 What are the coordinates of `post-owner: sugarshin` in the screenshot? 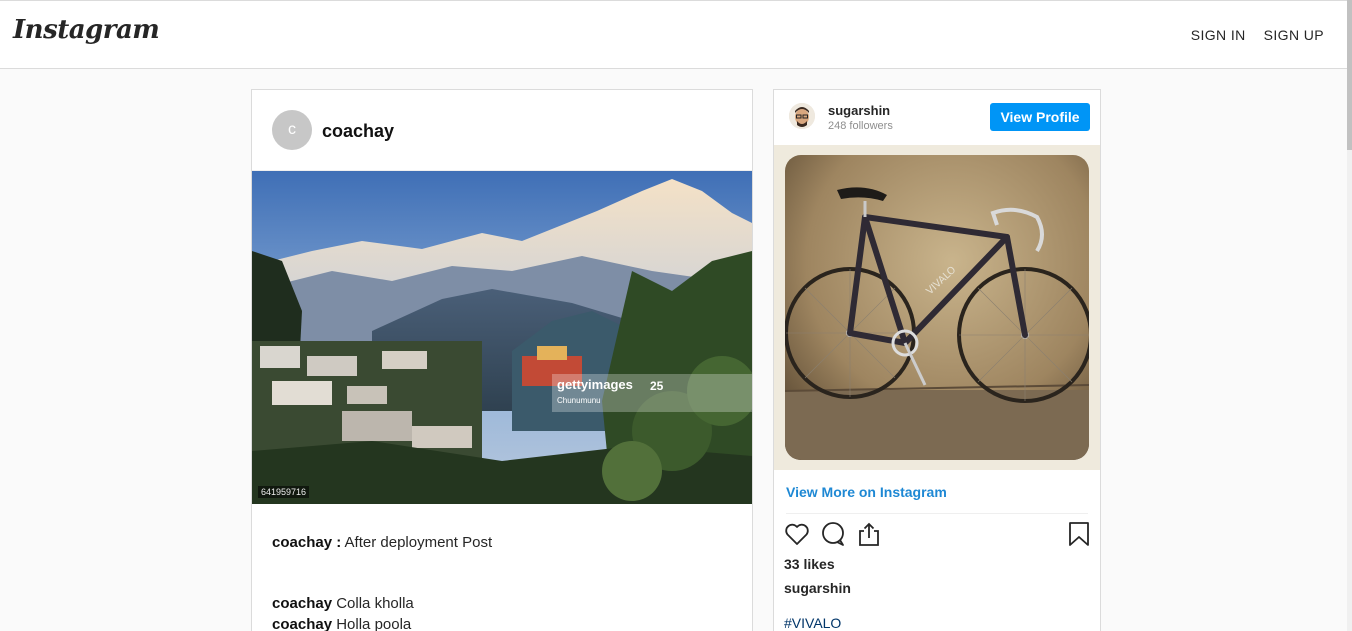 It's located at (817, 588).